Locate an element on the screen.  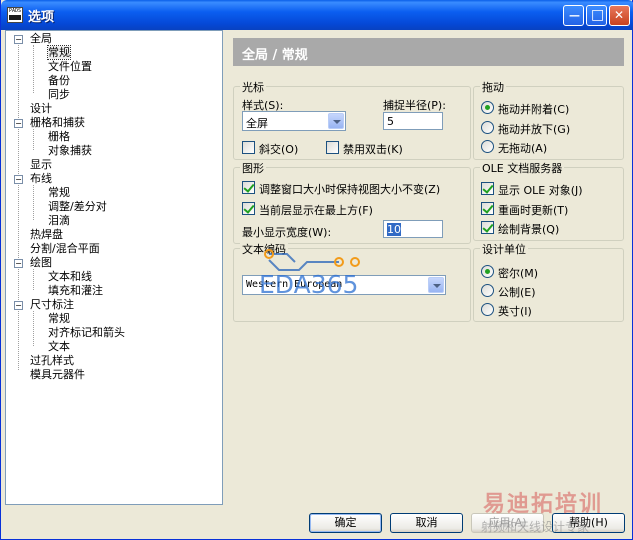
tree-item-display: 显示 is located at coordinates (41, 165).